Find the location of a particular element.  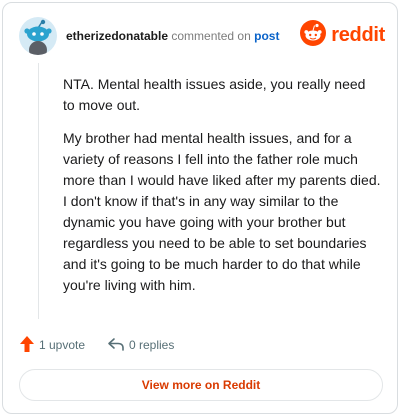

reply-count: 0 replies is located at coordinates (140, 345).